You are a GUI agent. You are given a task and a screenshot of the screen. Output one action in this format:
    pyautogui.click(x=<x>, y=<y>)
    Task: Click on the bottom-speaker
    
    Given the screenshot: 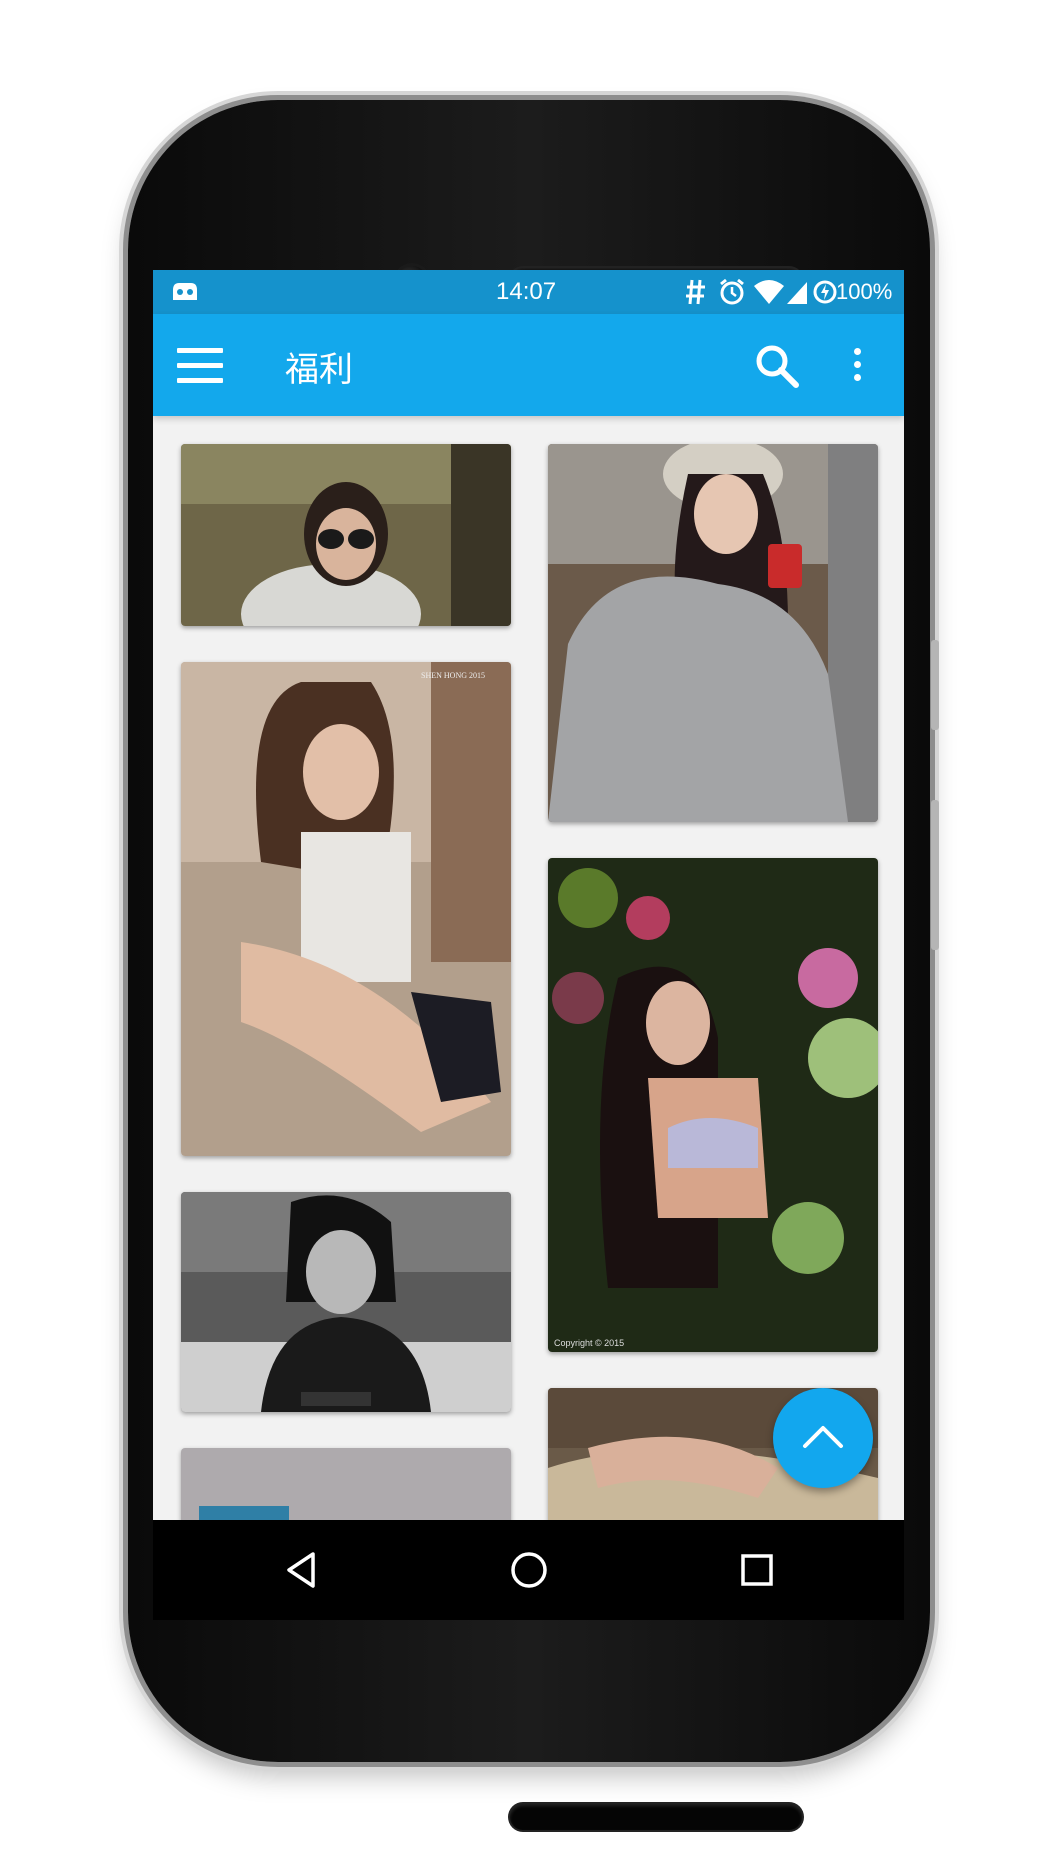 What is the action you would take?
    pyautogui.click(x=656, y=1817)
    